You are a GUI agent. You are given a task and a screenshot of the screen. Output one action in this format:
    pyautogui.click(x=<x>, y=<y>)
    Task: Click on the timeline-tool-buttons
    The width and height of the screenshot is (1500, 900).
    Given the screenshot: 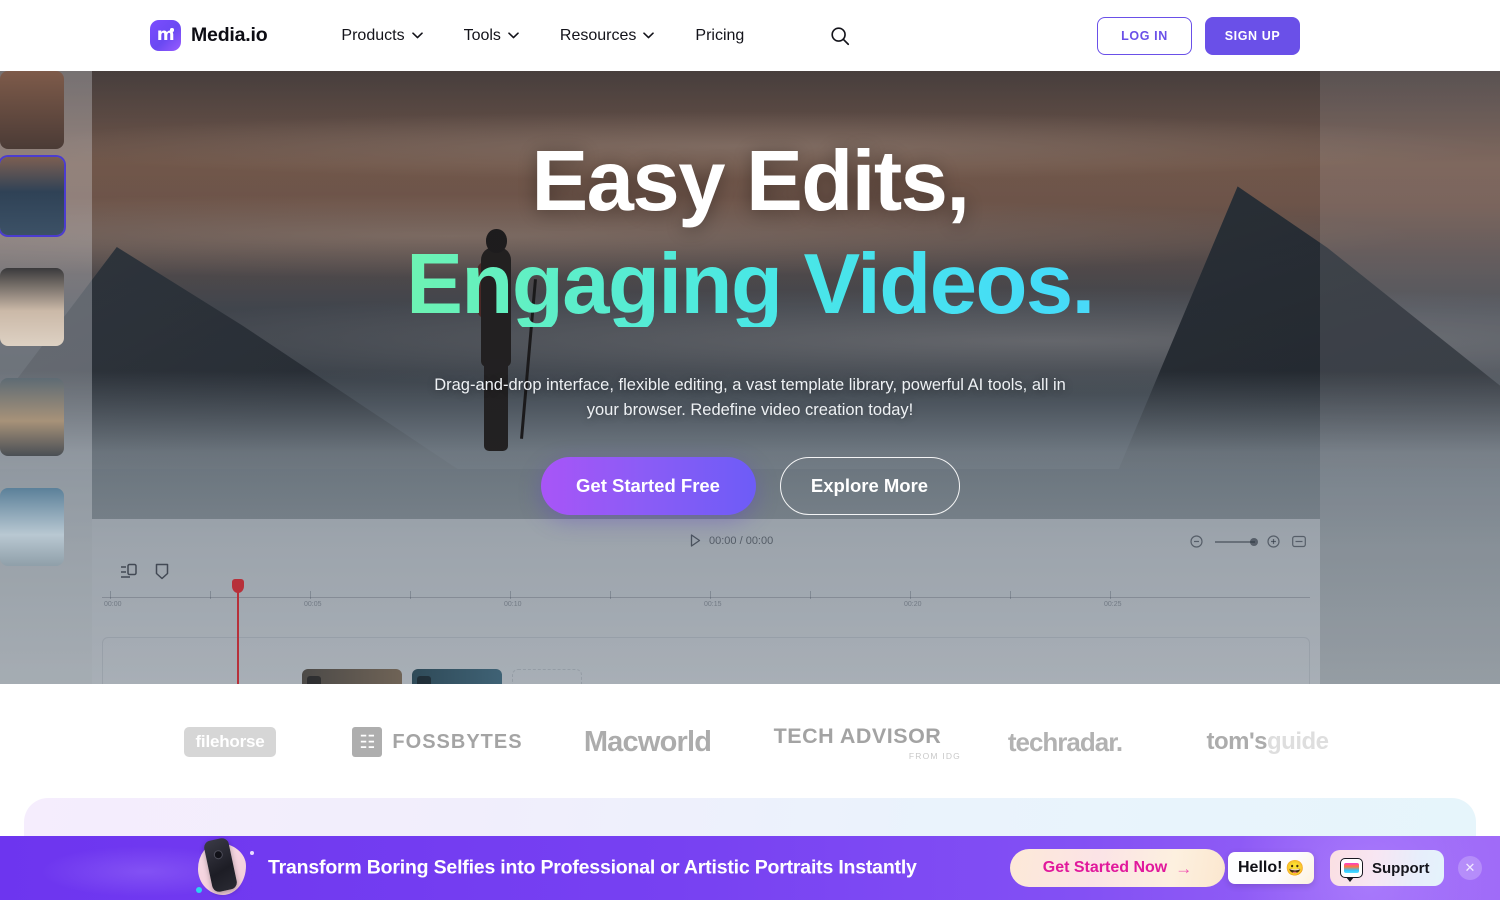 What is the action you would take?
    pyautogui.click(x=144, y=571)
    